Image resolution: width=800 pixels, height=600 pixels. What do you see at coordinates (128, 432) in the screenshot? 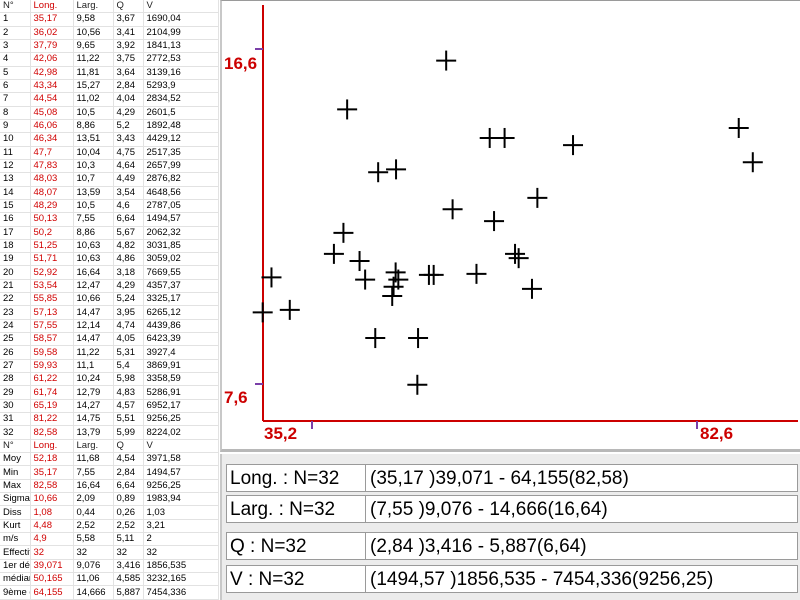
I see `grid-cell: 5,99` at bounding box center [128, 432].